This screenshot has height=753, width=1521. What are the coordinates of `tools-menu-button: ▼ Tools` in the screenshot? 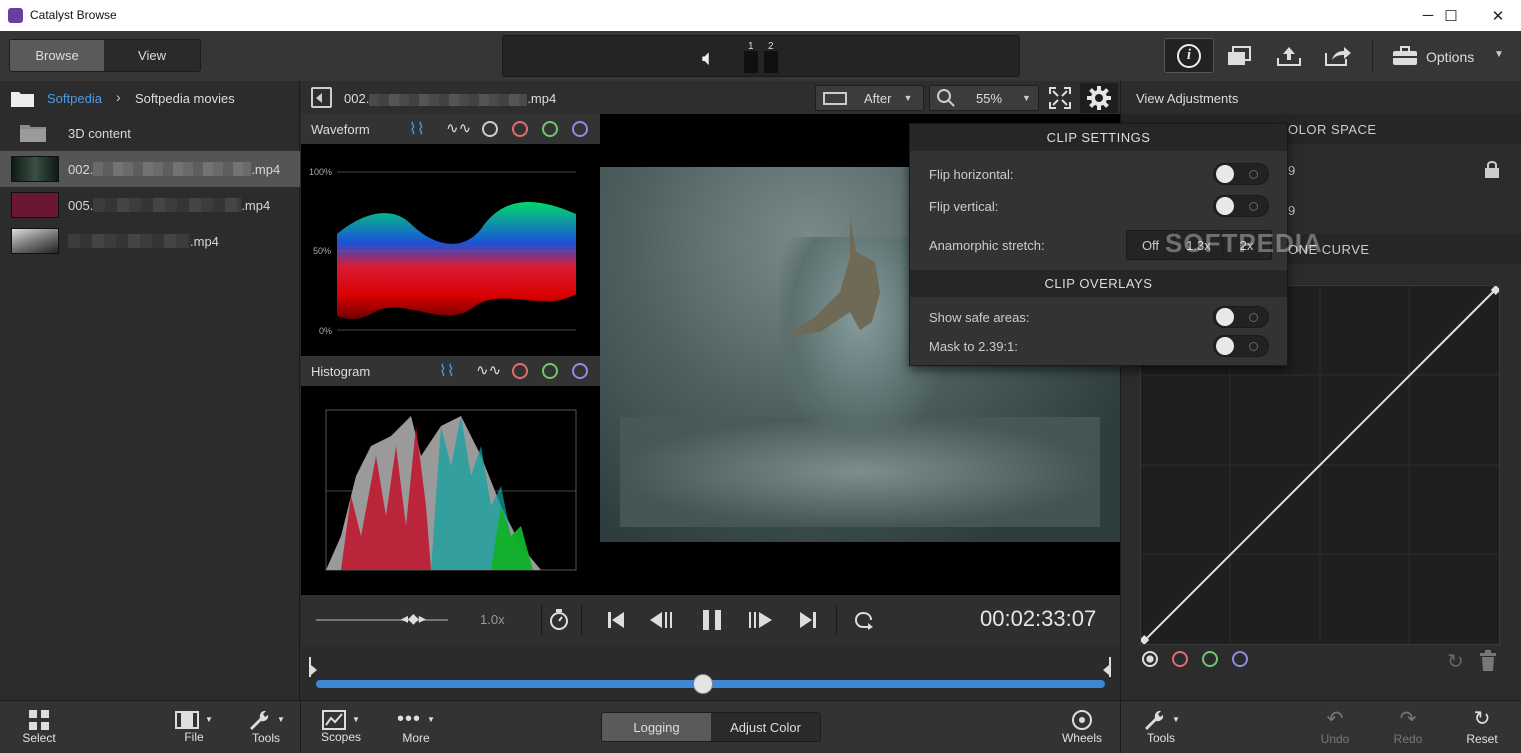 It's located at (266, 726).